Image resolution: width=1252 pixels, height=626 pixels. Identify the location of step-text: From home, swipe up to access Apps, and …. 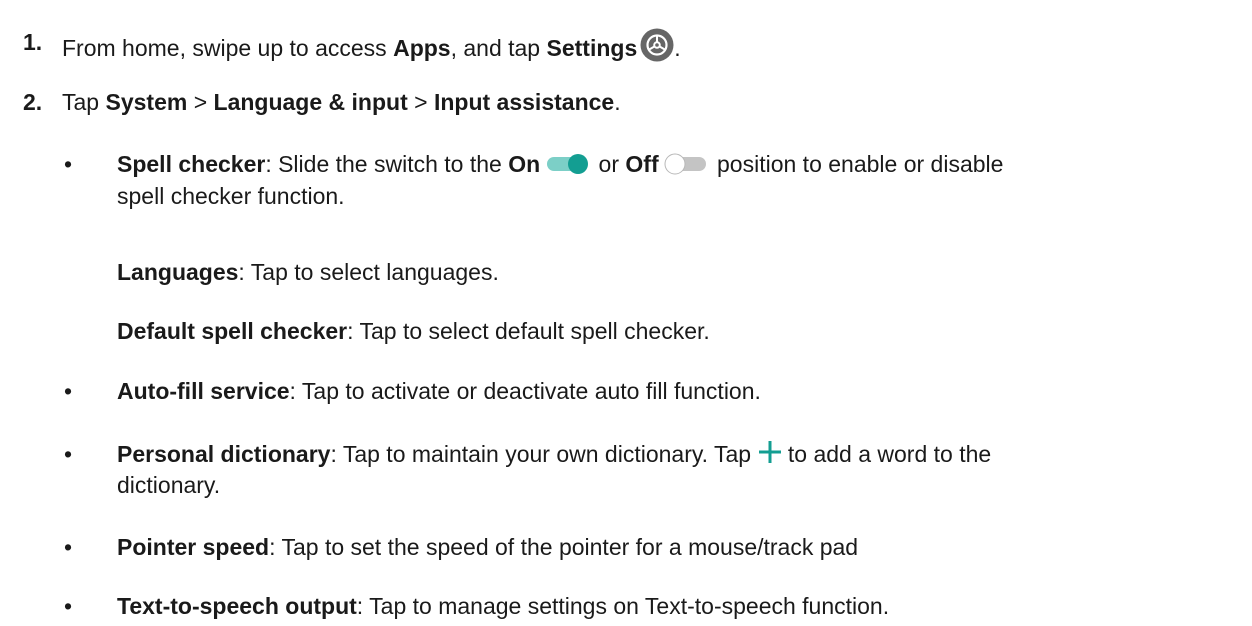
(371, 48).